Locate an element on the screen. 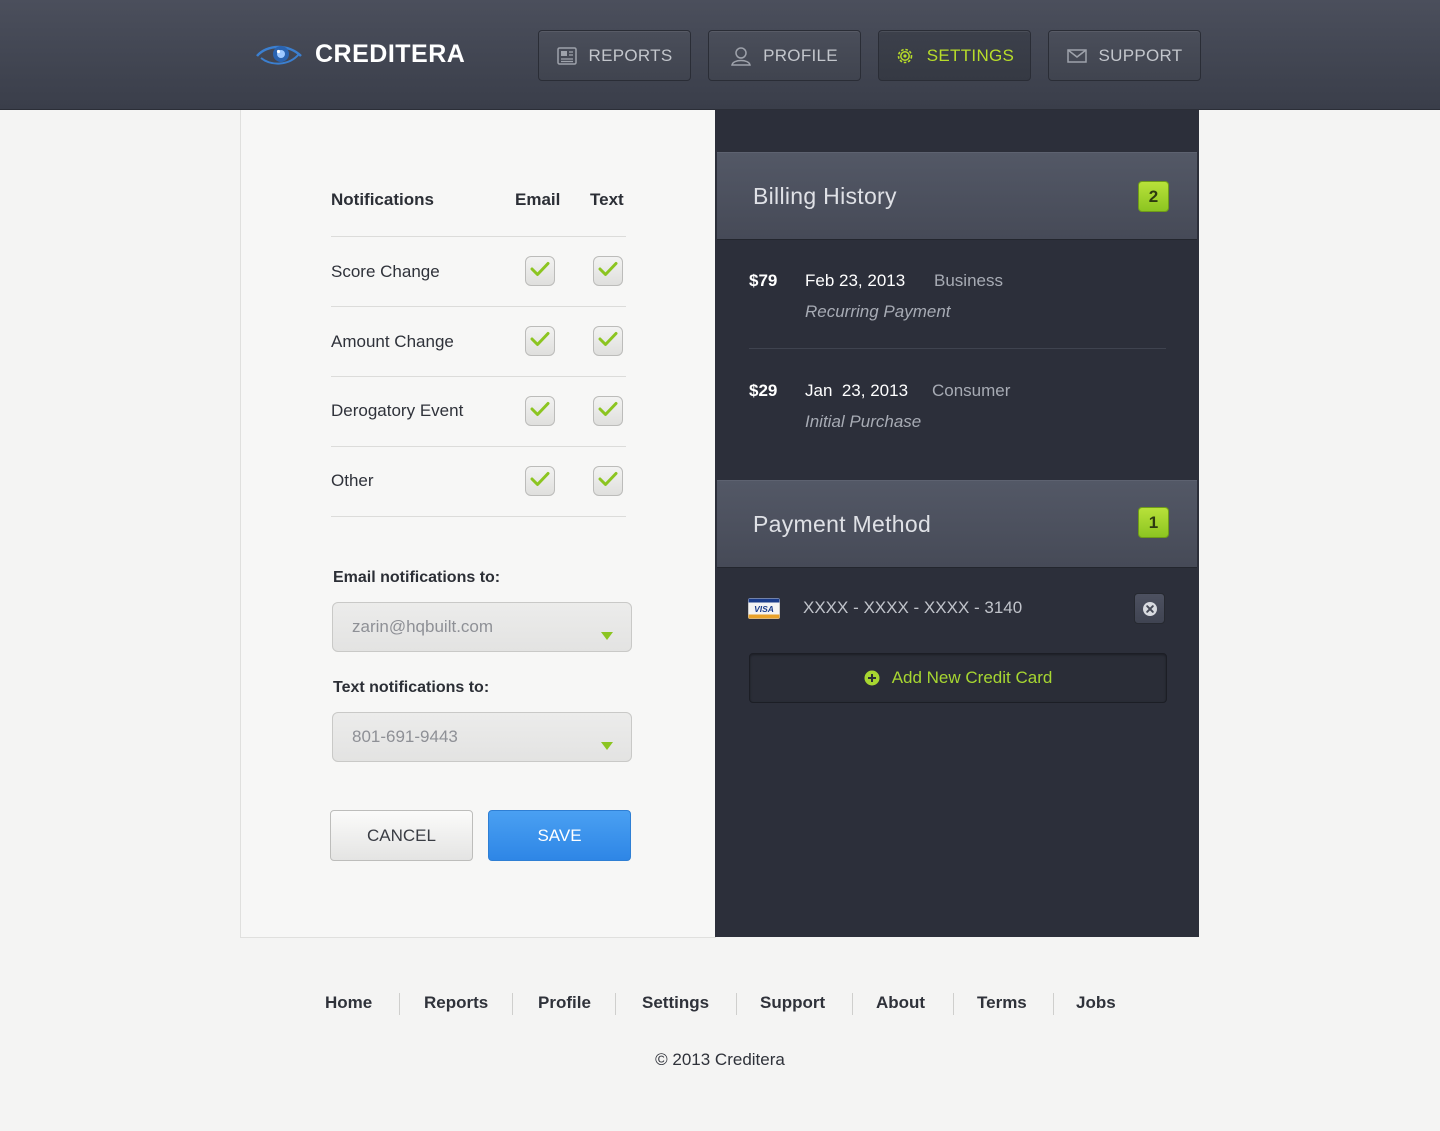 This screenshot has height=1131, width=1440. other-text-checkbox is located at coordinates (608, 481).